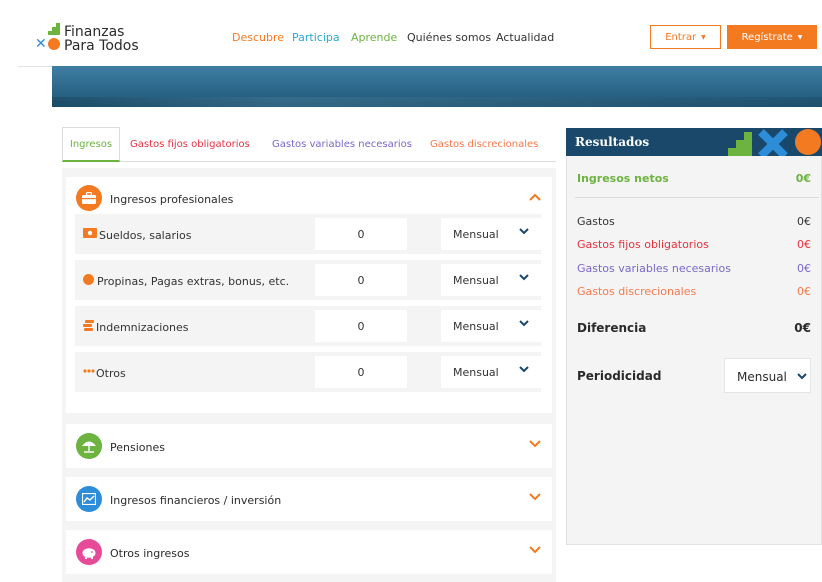  Describe the element at coordinates (193, 281) in the screenshot. I see `row-label: Propinas, Pagas extras, bonus, etc.` at that location.